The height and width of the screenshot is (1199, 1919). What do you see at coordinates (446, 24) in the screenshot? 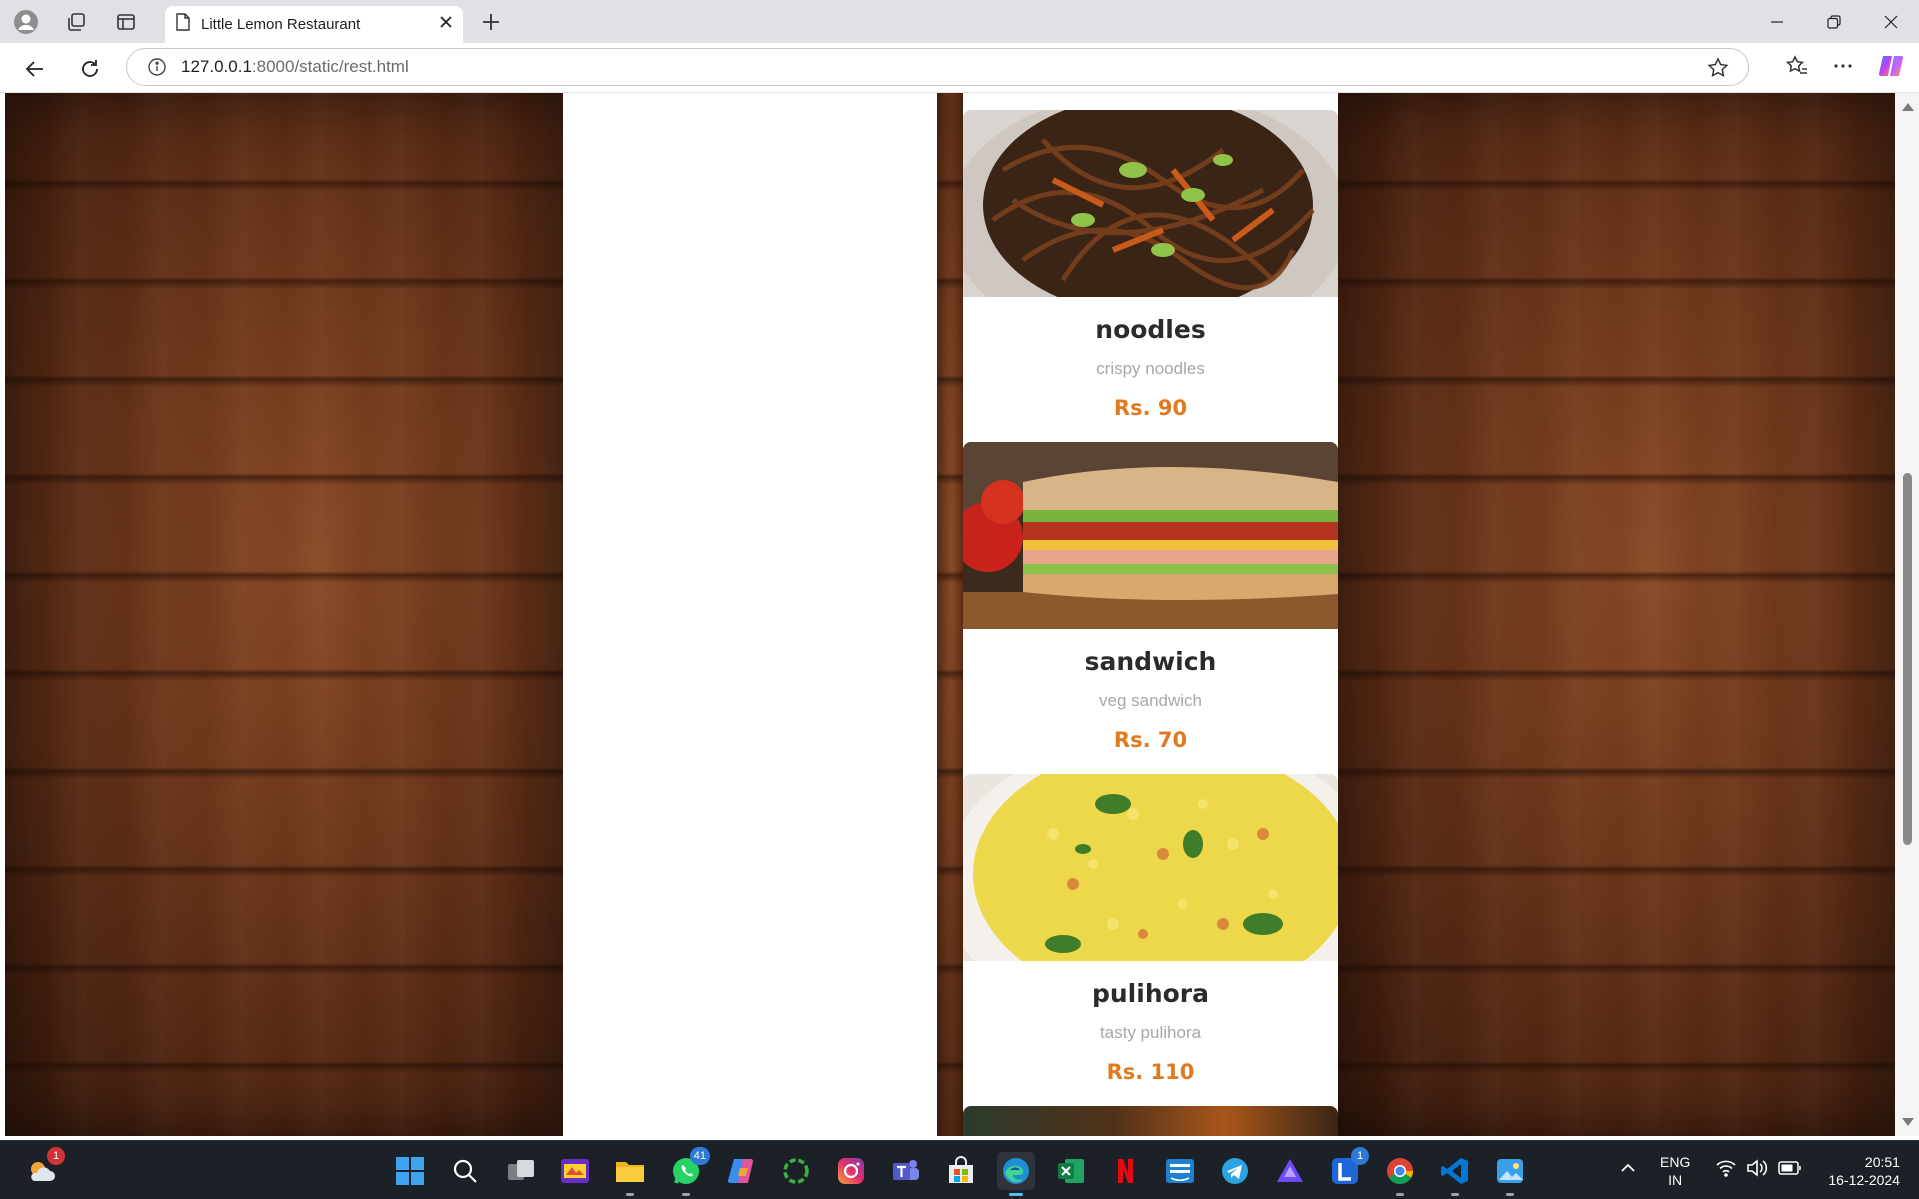
I see `close-tab-icon` at bounding box center [446, 24].